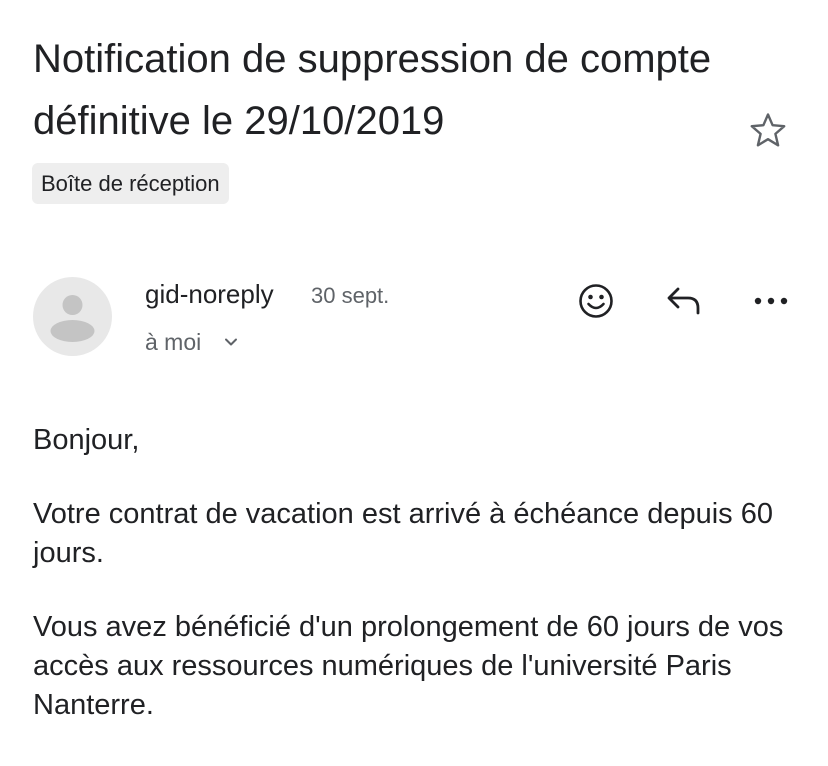  What do you see at coordinates (231, 342) in the screenshot?
I see `chevron-down-icon` at bounding box center [231, 342].